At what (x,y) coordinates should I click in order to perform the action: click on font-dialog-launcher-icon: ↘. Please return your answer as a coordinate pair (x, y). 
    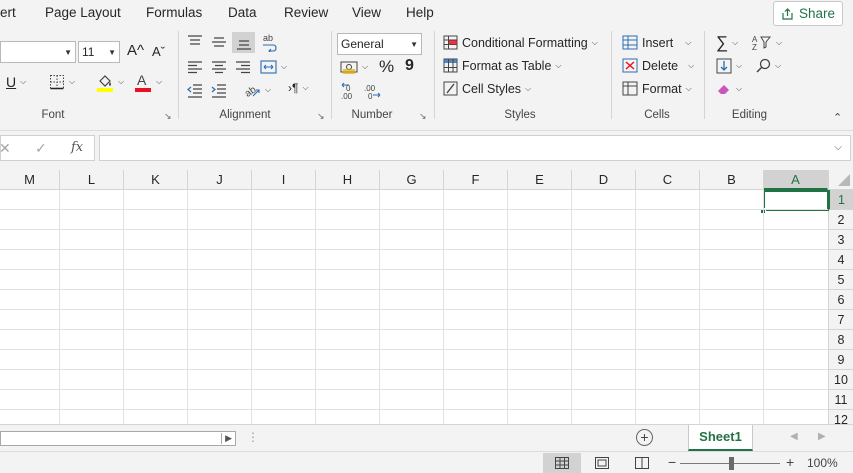
    Looking at the image, I should click on (168, 116).